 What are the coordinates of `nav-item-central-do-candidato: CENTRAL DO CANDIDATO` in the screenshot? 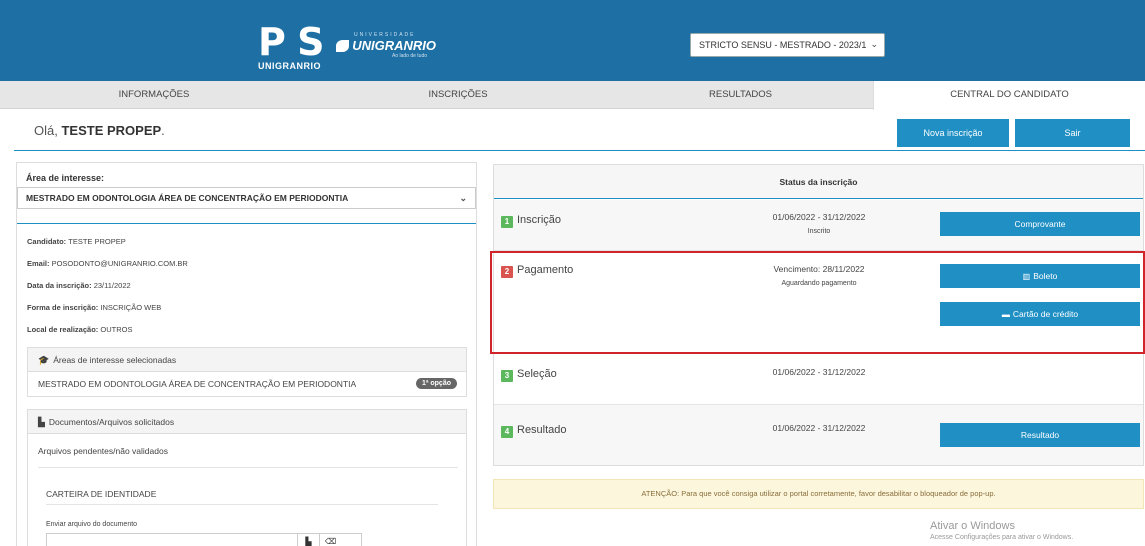 It's located at (1009, 95).